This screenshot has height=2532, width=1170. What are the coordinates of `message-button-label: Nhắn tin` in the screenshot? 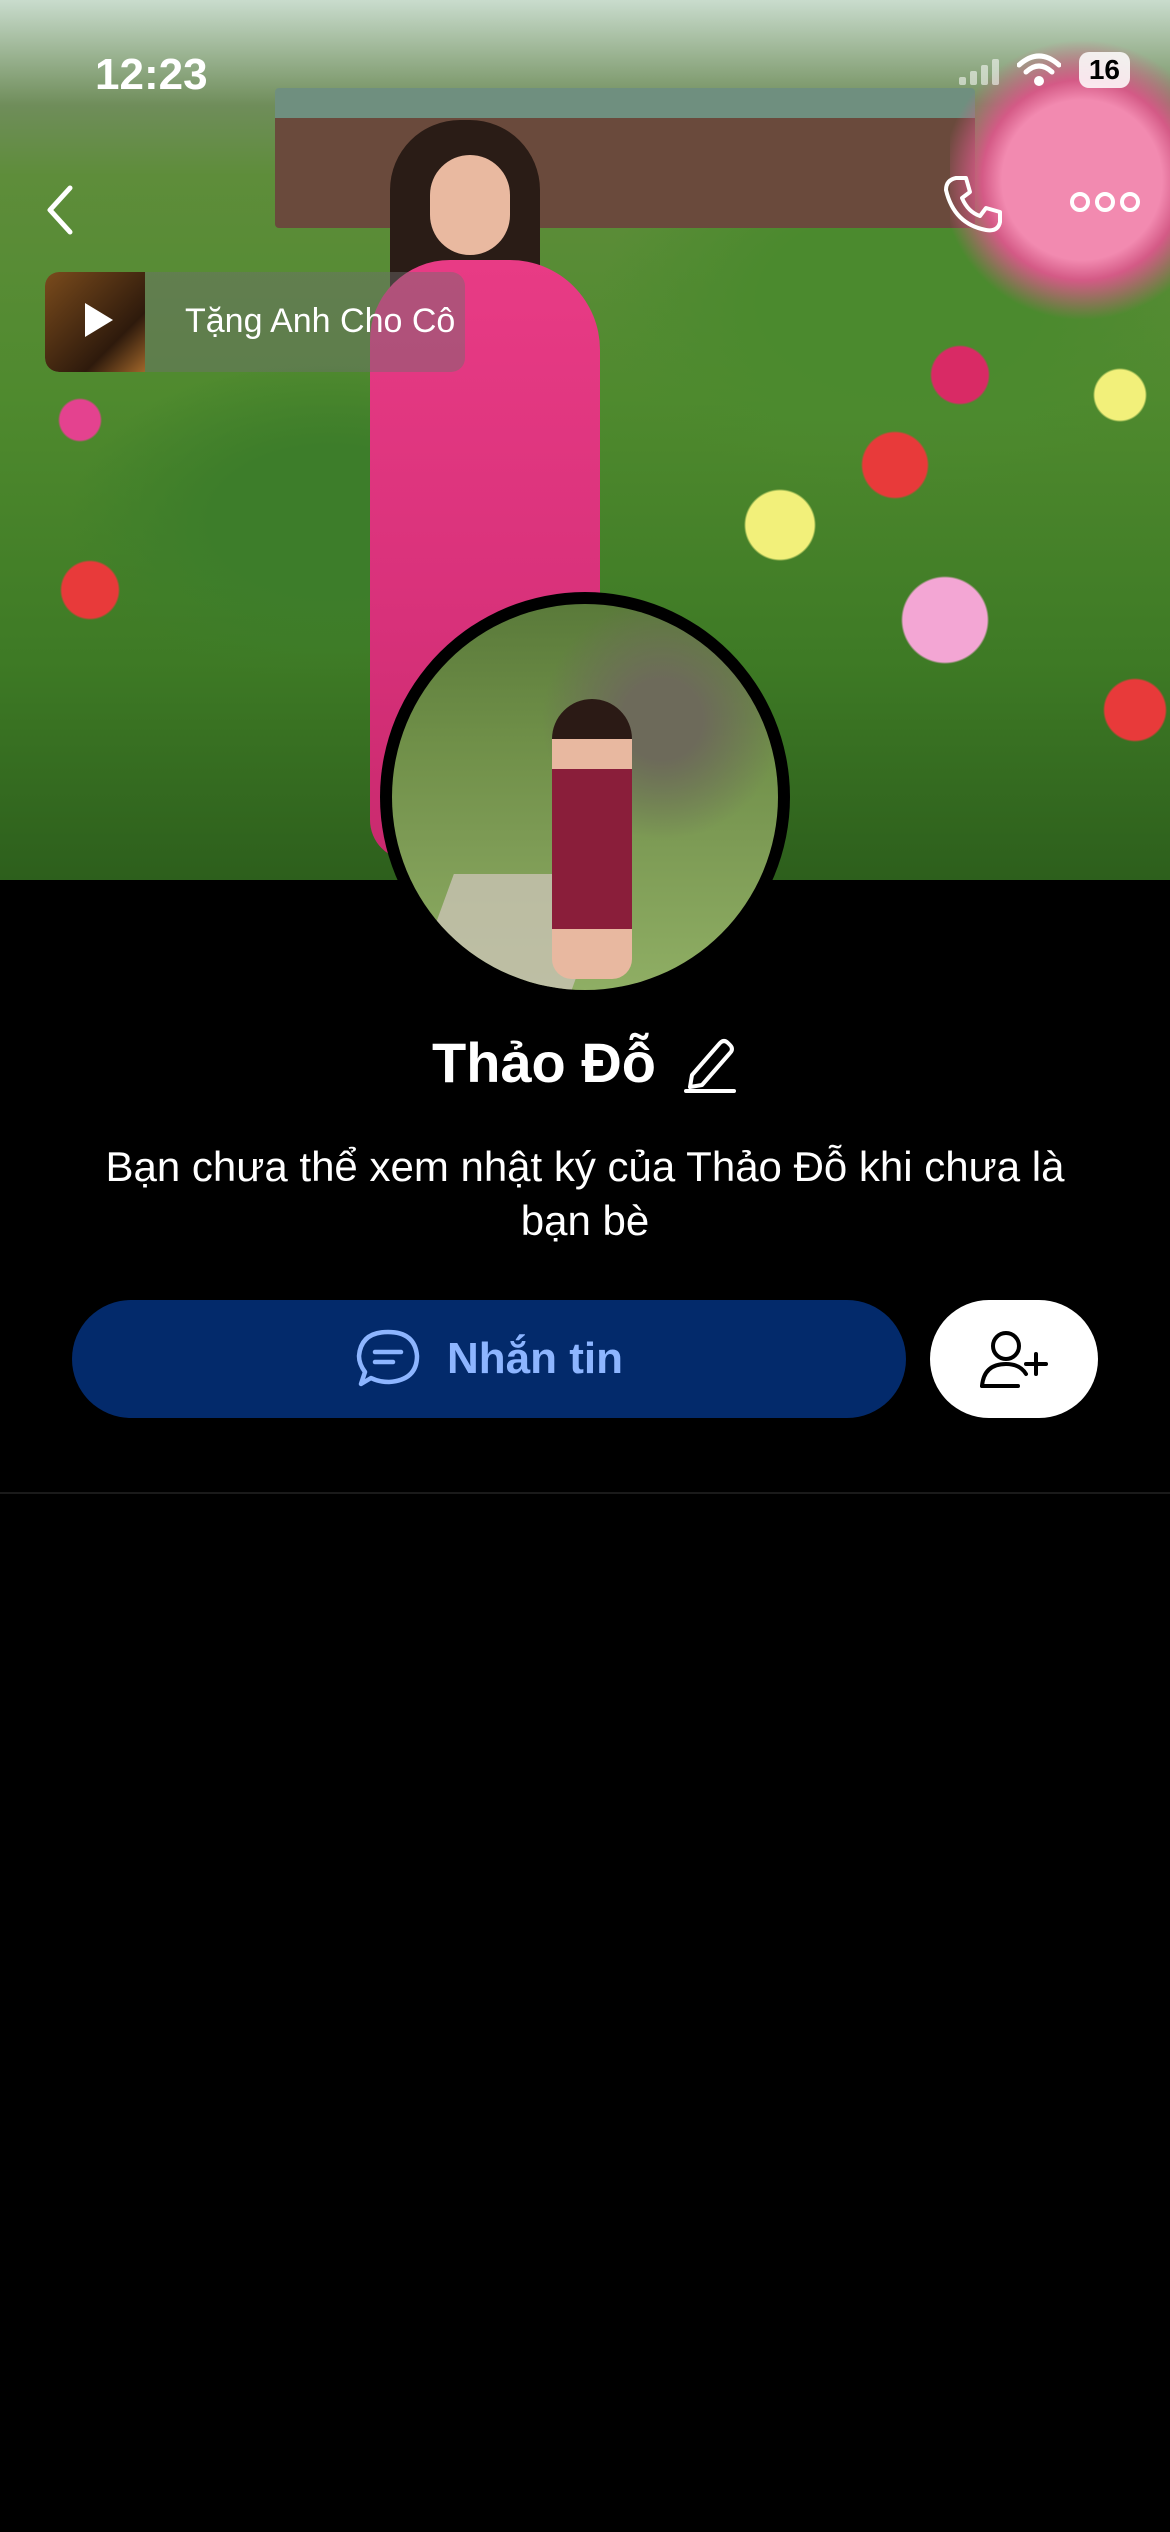 It's located at (535, 1358).